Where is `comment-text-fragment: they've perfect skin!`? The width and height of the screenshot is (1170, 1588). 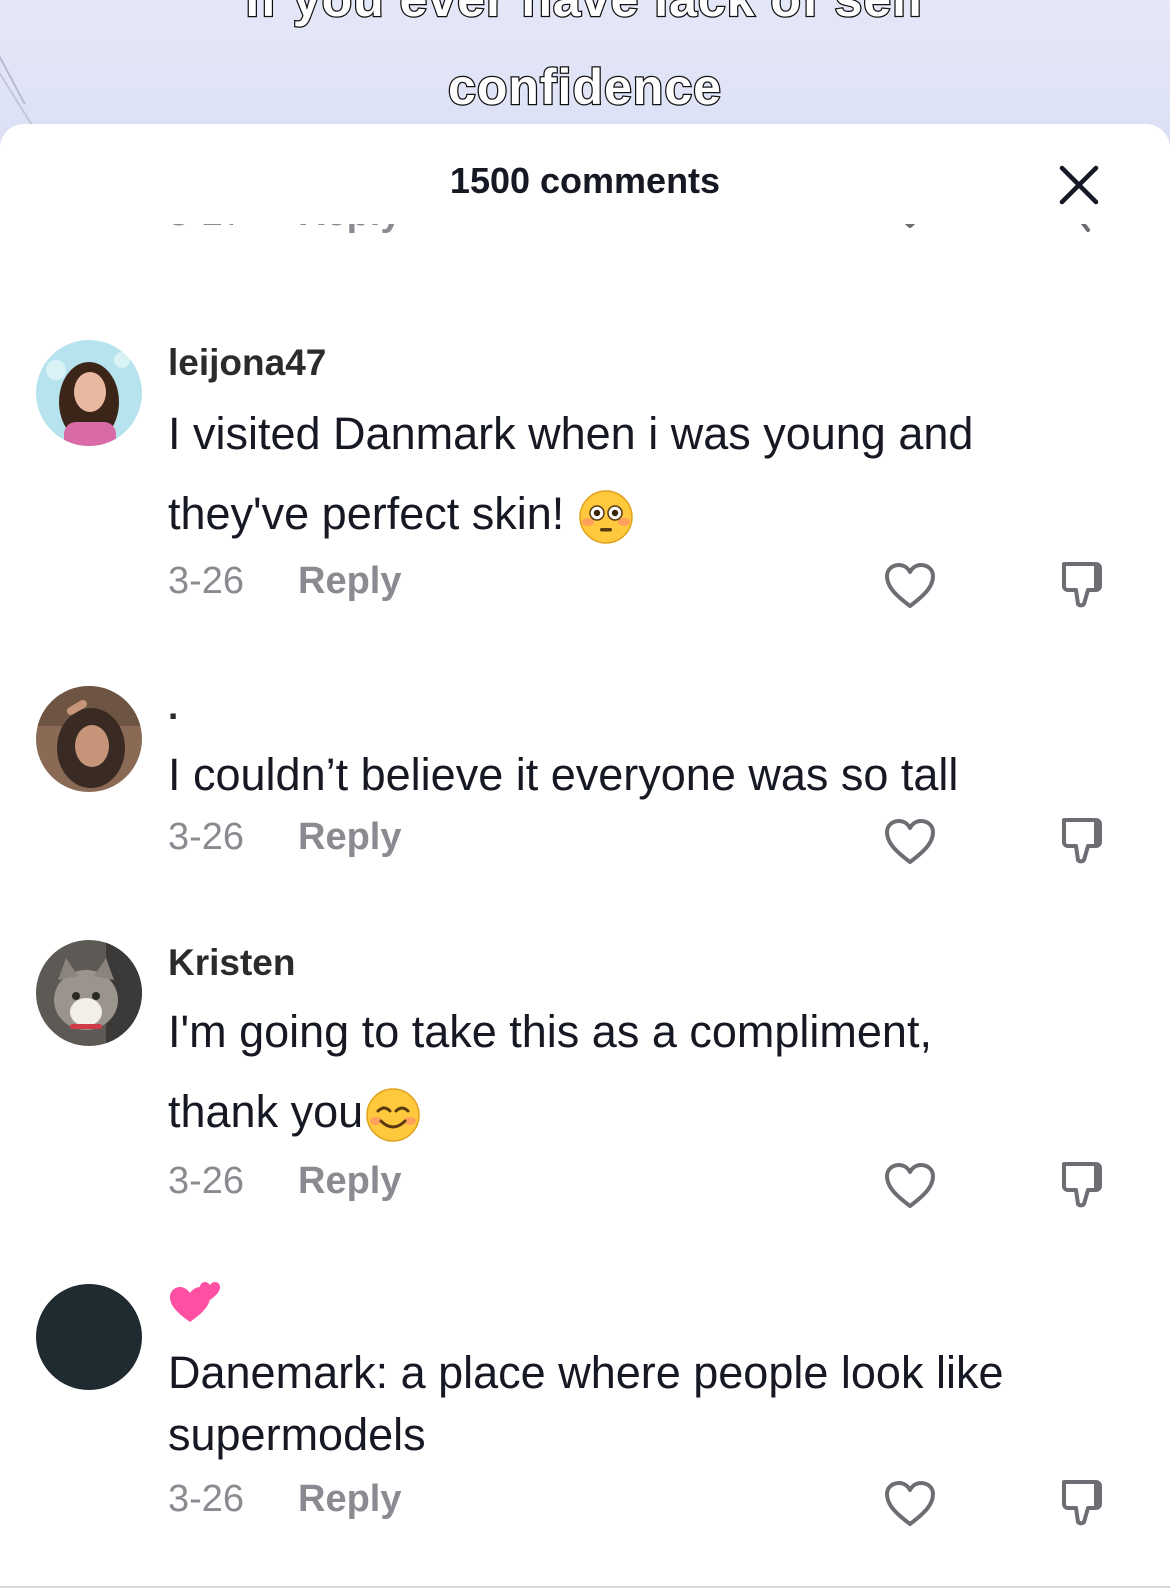
comment-text-fragment: they've perfect skin! is located at coordinates (366, 513).